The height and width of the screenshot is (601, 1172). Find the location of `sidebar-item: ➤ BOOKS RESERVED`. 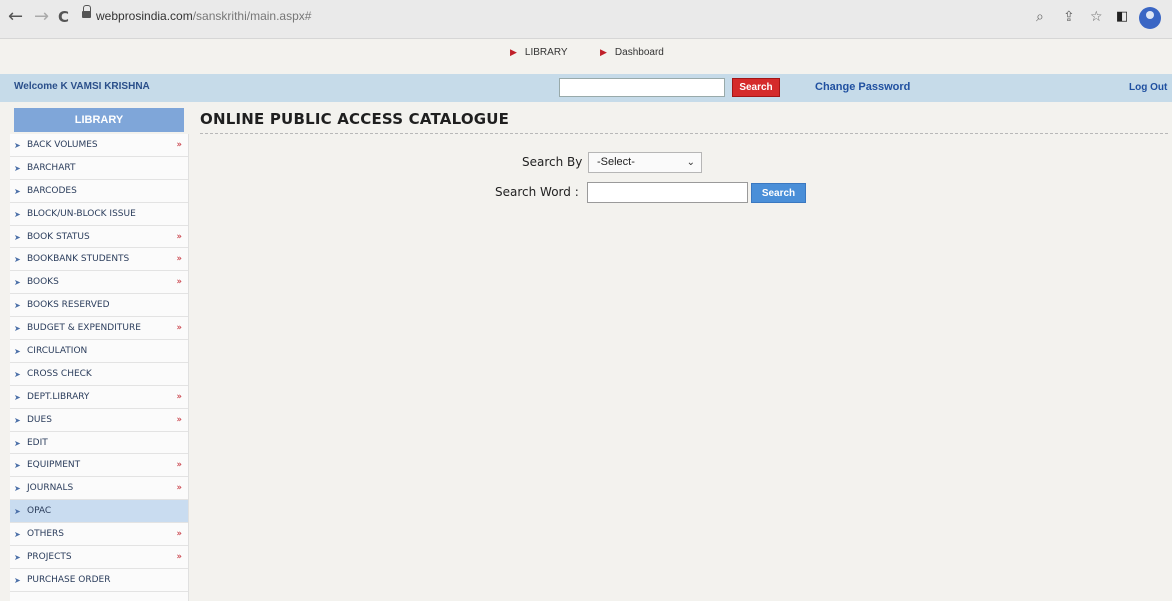

sidebar-item: ➤ BOOKS RESERVED is located at coordinates (99, 306).